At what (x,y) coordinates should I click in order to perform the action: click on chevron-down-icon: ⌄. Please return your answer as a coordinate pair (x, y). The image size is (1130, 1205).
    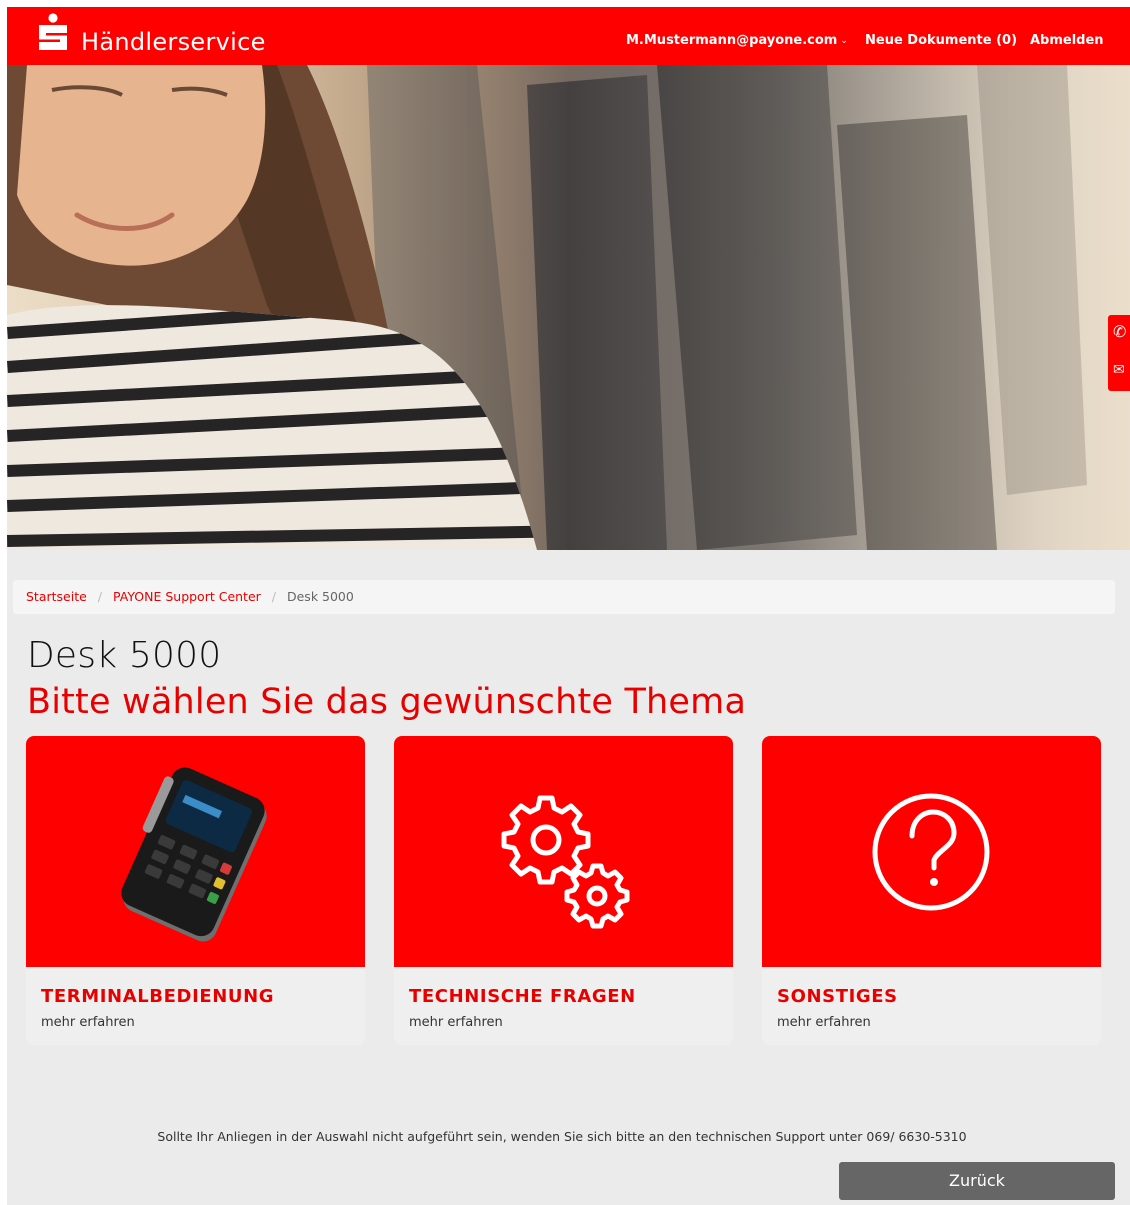
    Looking at the image, I should click on (844, 41).